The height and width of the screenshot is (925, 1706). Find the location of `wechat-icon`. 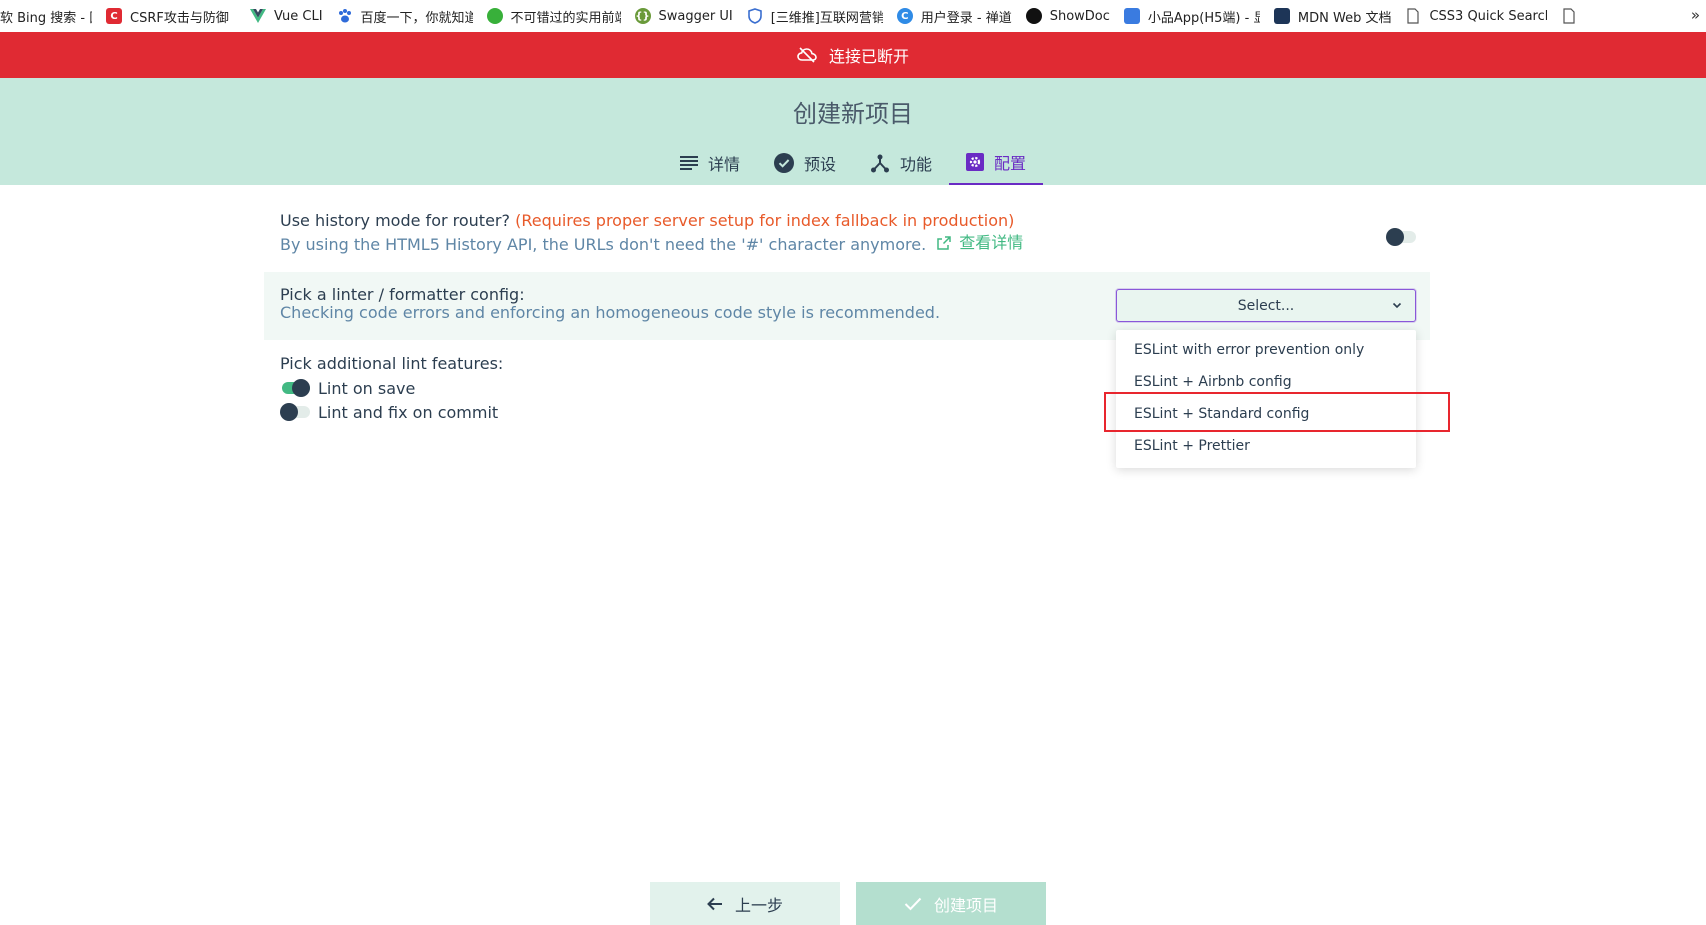

wechat-icon is located at coordinates (494, 16).